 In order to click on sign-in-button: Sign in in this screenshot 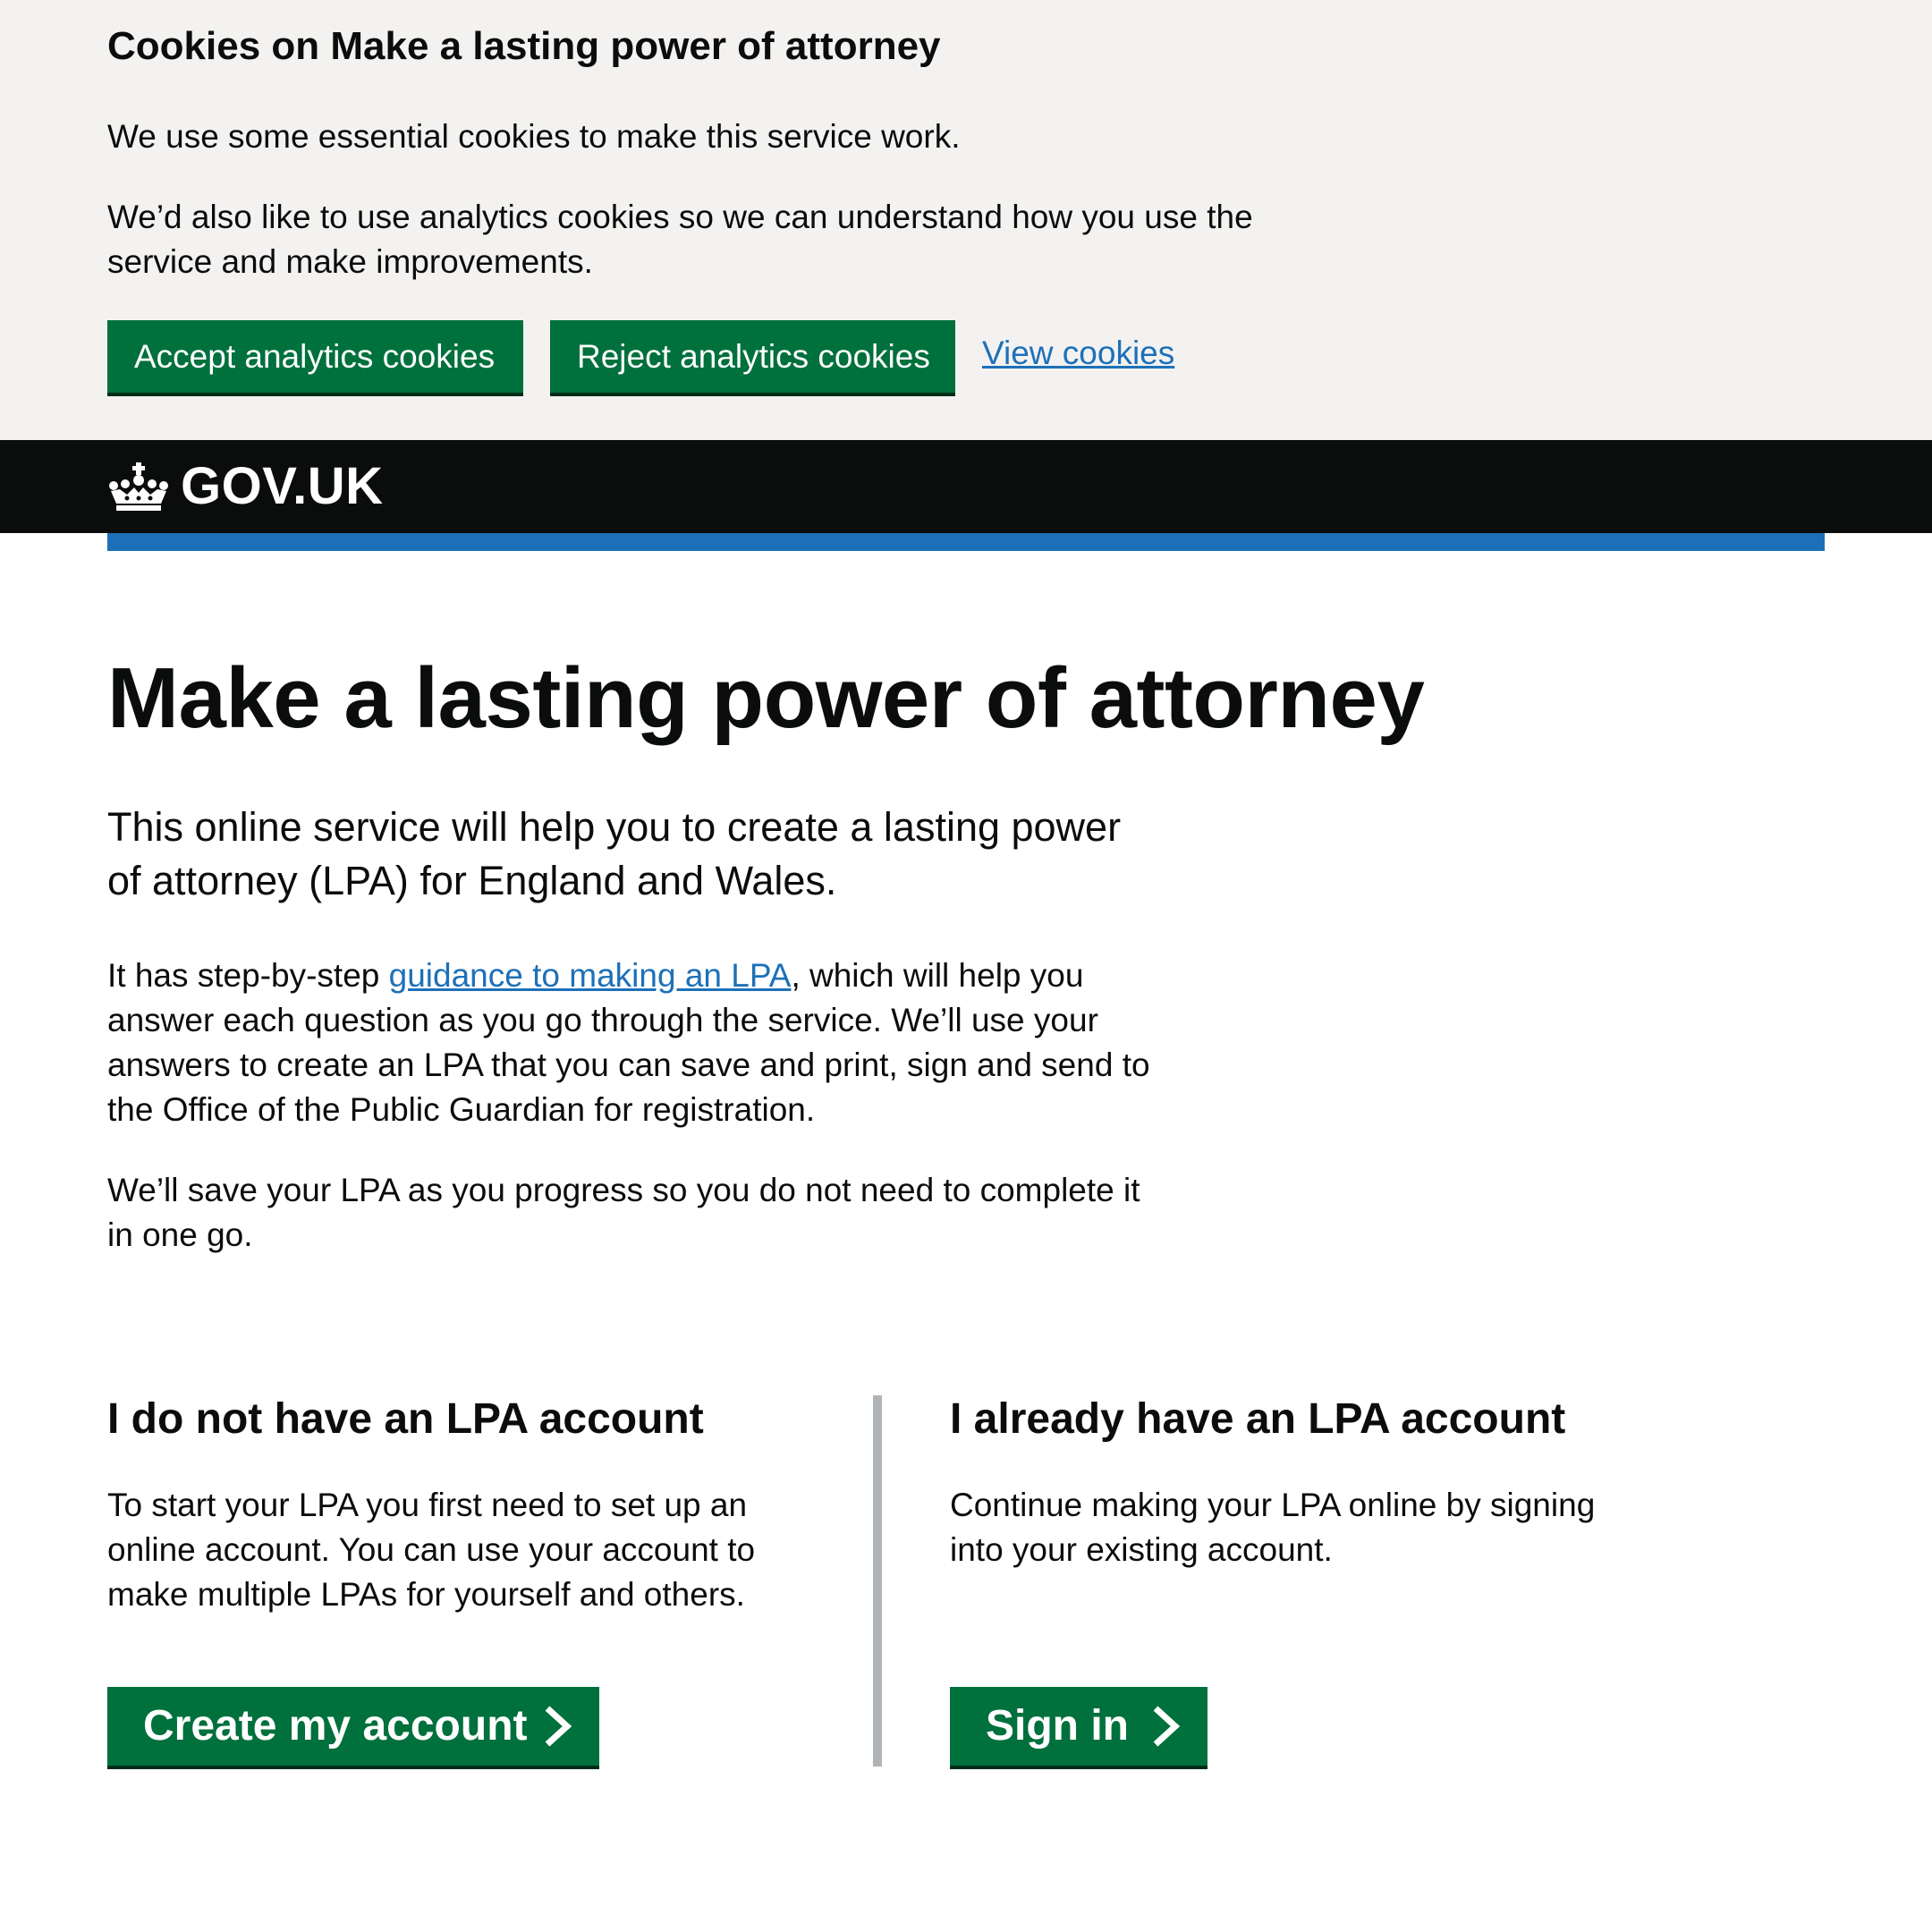, I will do `click(1079, 1726)`.